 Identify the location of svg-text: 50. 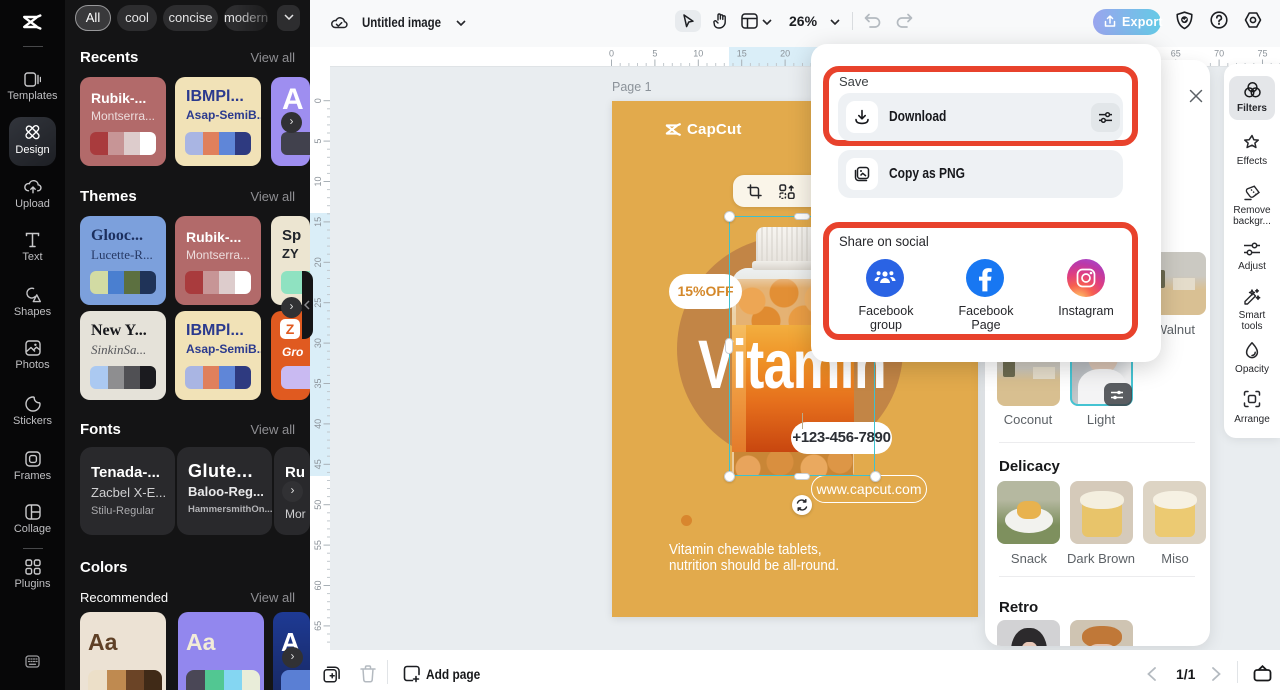
(318, 505).